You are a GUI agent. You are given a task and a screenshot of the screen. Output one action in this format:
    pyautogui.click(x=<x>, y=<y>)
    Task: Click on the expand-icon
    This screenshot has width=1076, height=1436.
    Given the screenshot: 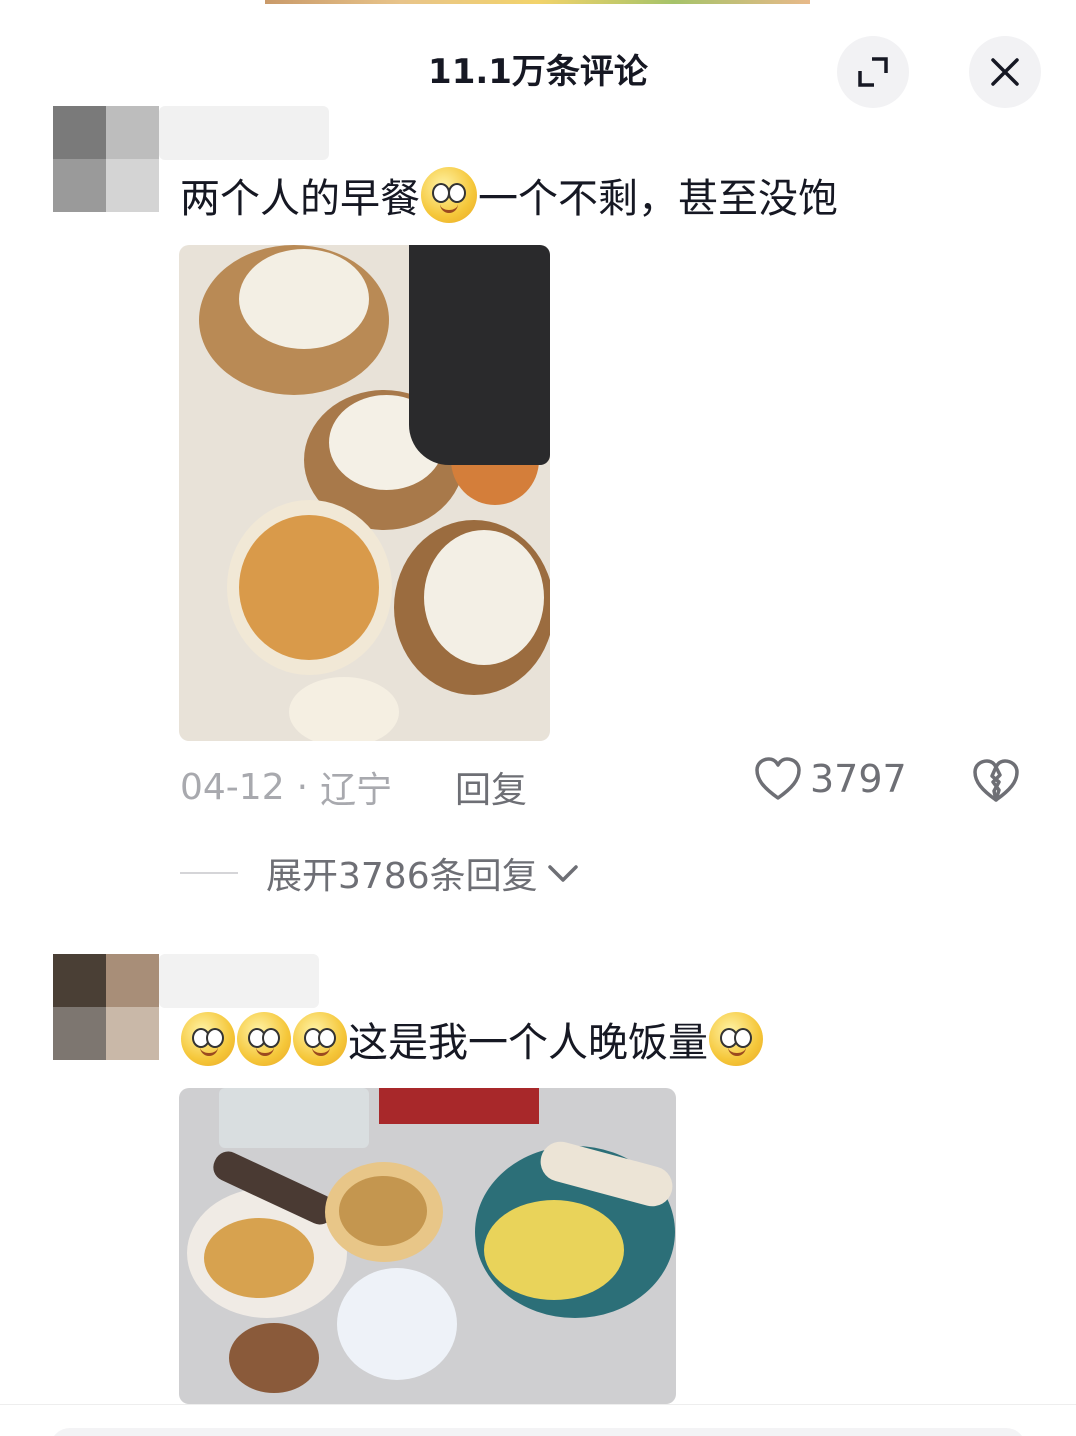 What is the action you would take?
    pyautogui.click(x=873, y=72)
    